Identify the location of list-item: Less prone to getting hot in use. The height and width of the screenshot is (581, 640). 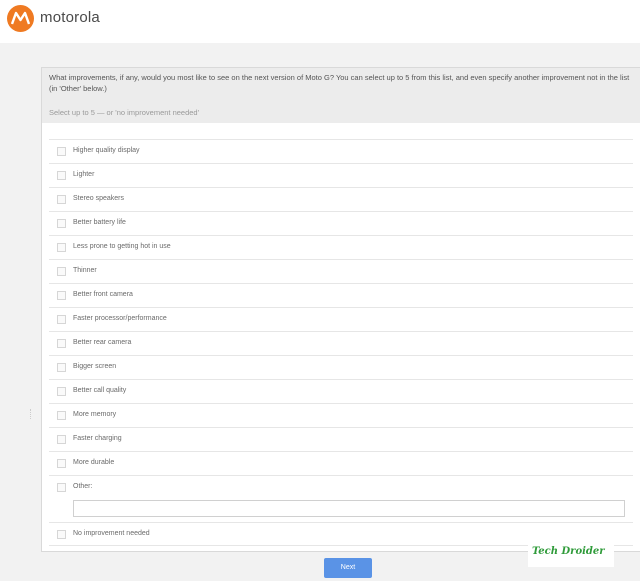
(341, 247).